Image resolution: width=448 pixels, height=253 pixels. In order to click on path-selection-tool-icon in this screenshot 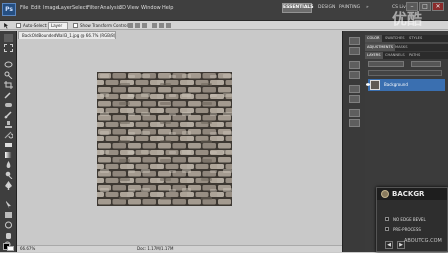, I will do `click(8, 201)`.